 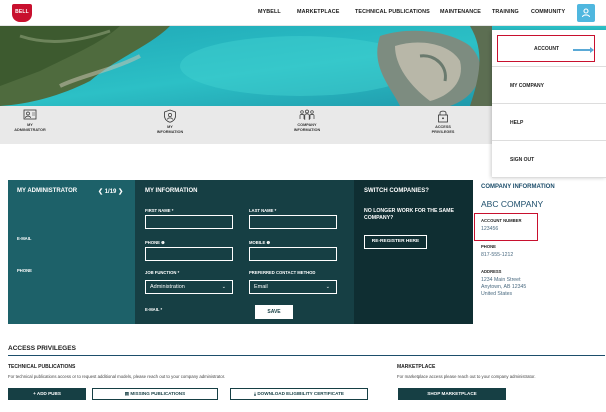 What do you see at coordinates (189, 254) in the screenshot?
I see `phone-field` at bounding box center [189, 254].